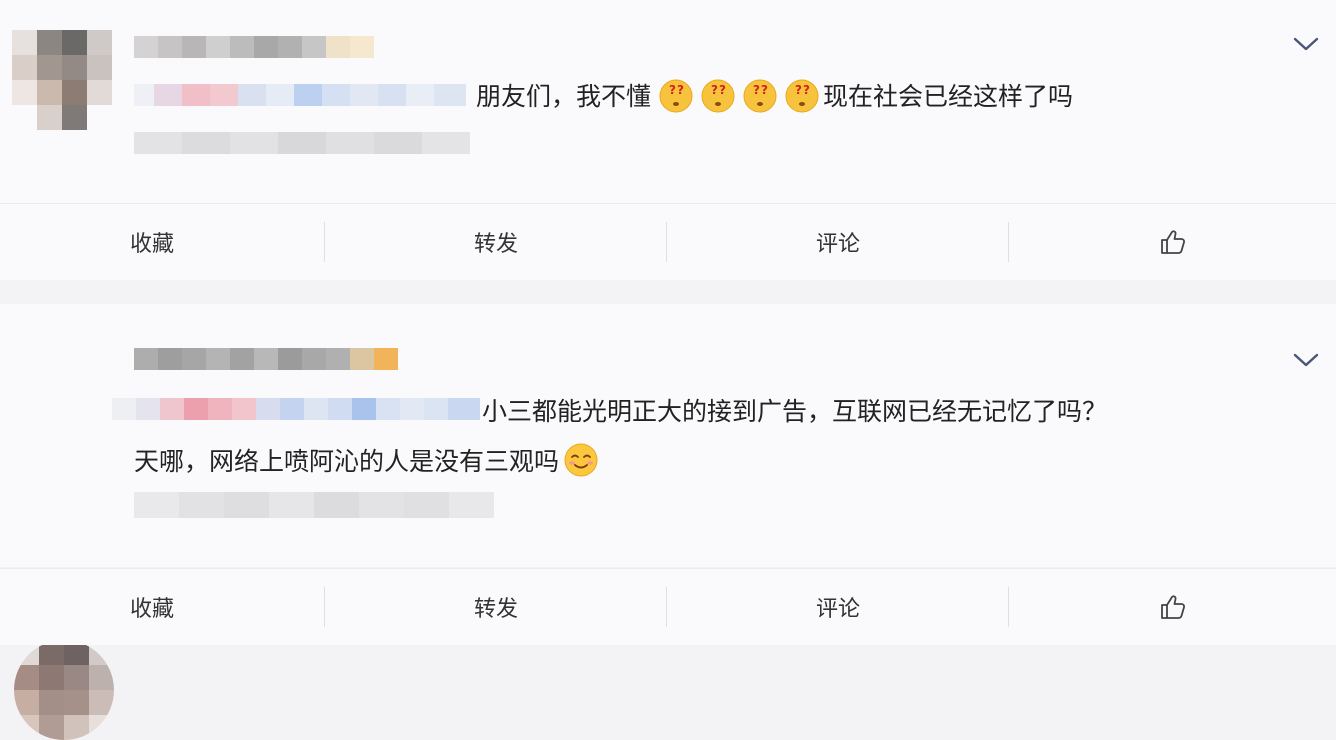  I want to click on confused-emoji-row: ? ? ? ? ? ? ? ?, so click(739, 95).